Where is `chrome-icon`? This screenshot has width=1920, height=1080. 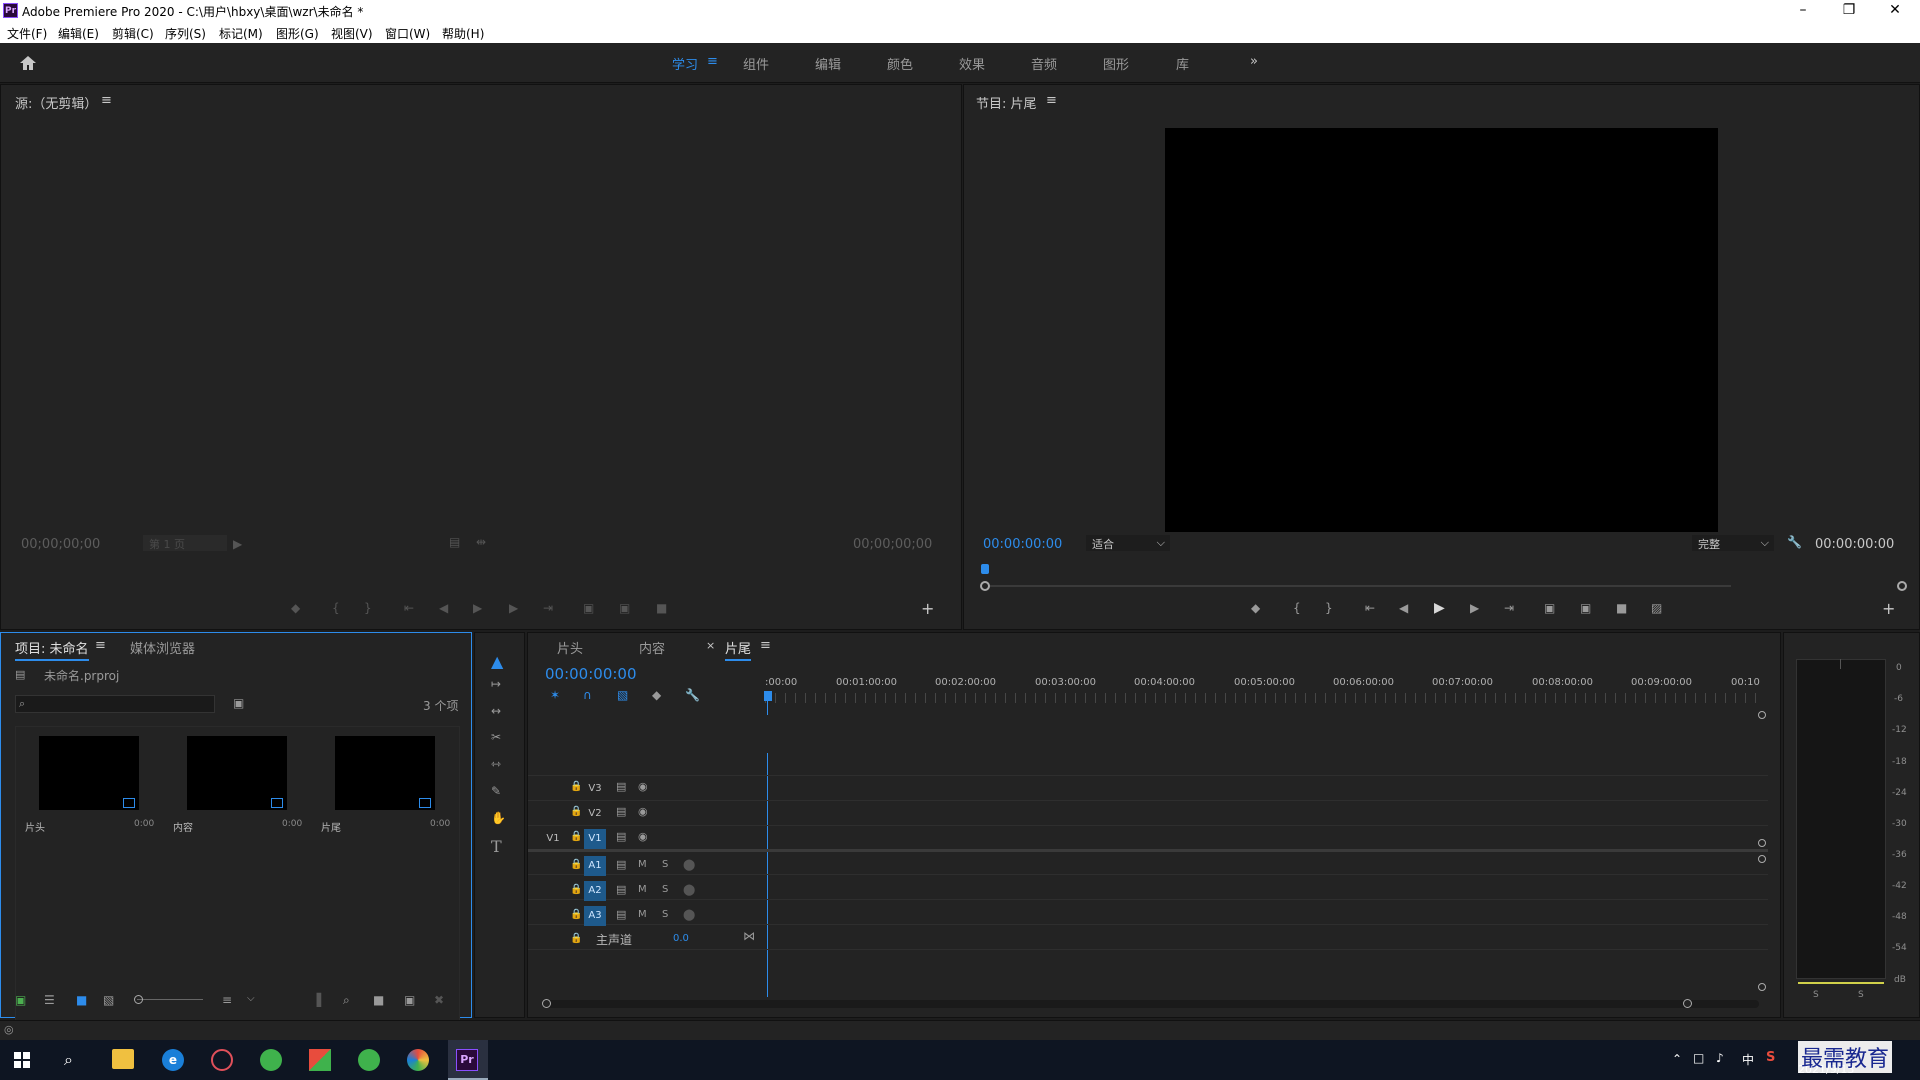 chrome-icon is located at coordinates (418, 1060).